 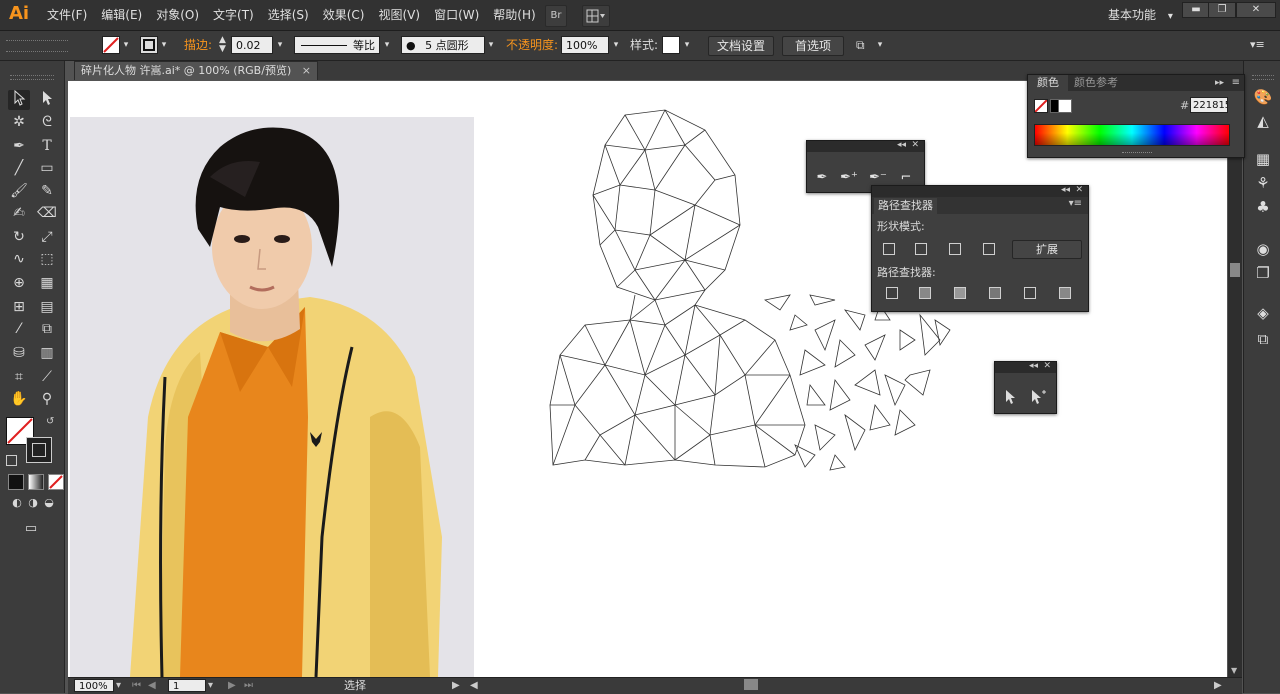 I want to click on control-panel-menu-icon: ▾≡, so click(x=1257, y=45).